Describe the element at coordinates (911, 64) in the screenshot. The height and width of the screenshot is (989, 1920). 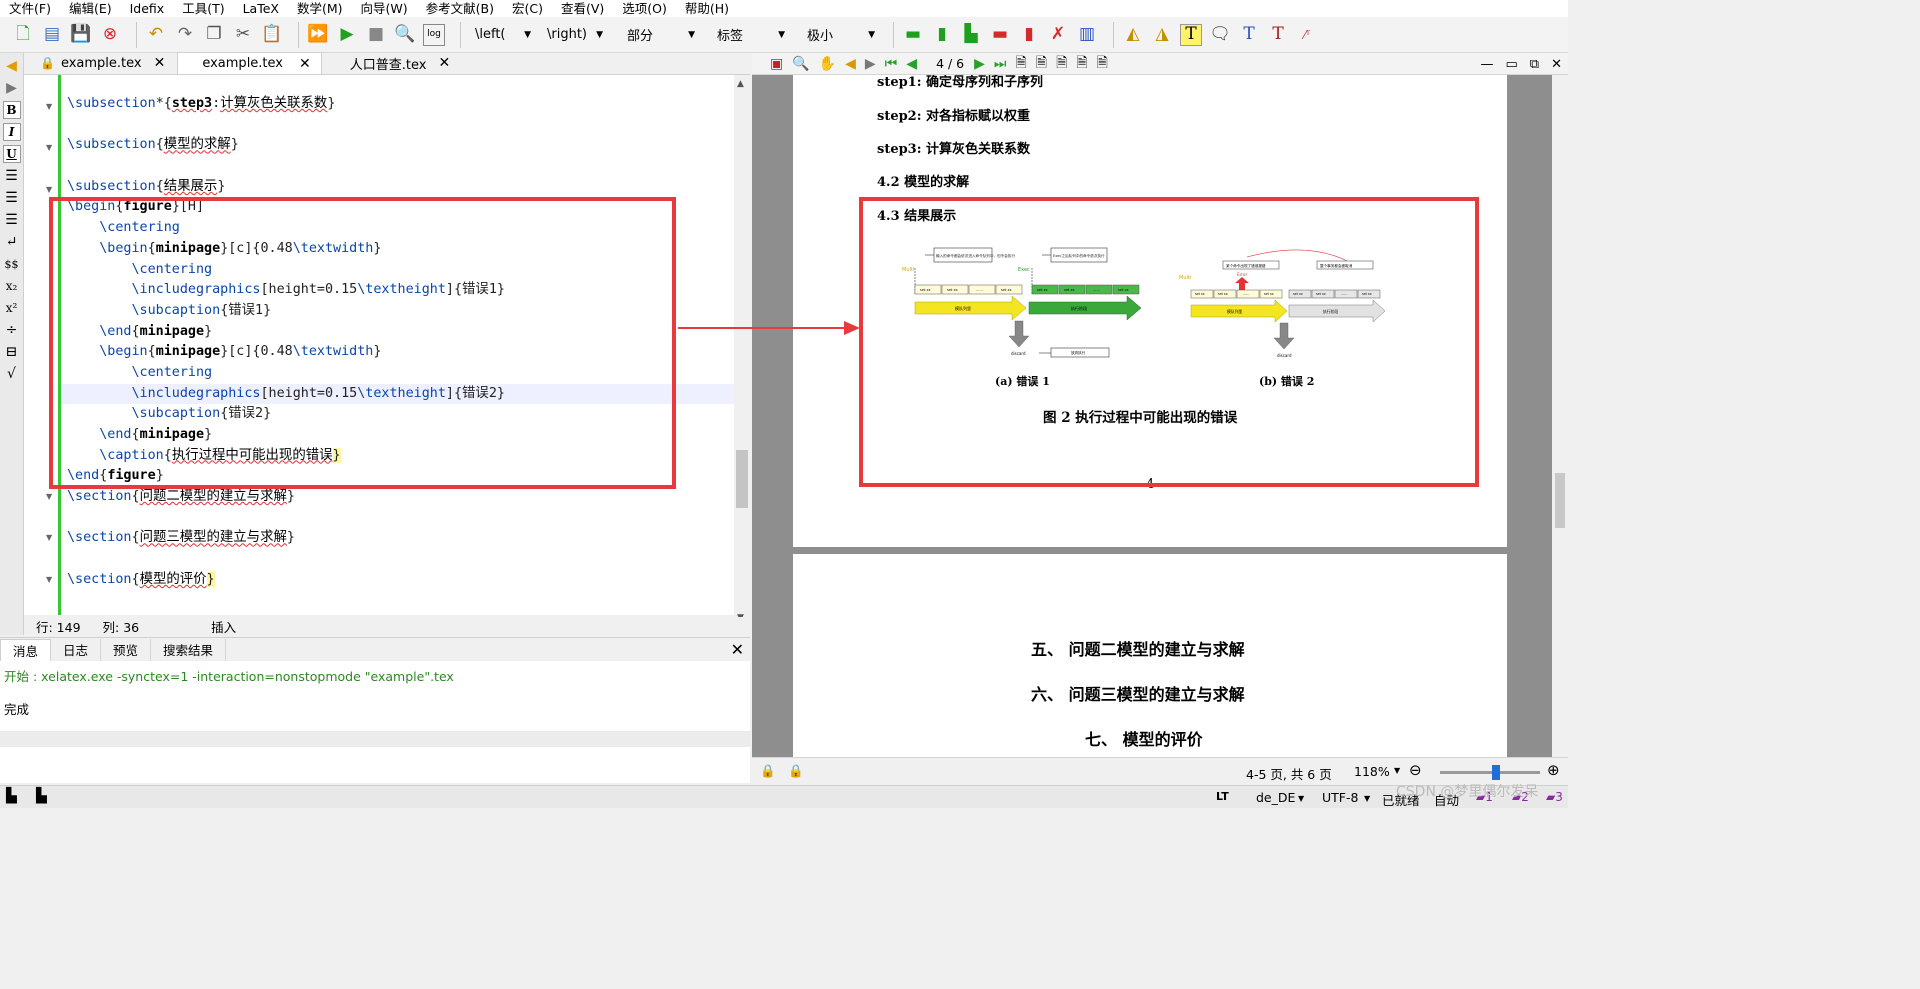
I see `prev-page-icon: ◀` at that location.